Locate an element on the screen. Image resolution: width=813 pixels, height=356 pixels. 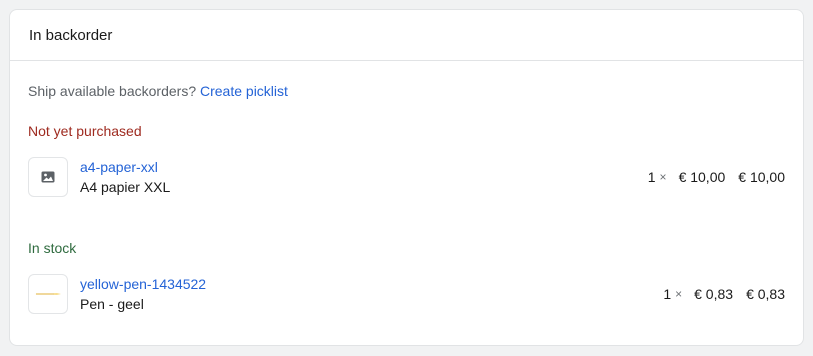
create-picklist-link: Create picklist is located at coordinates (244, 91).